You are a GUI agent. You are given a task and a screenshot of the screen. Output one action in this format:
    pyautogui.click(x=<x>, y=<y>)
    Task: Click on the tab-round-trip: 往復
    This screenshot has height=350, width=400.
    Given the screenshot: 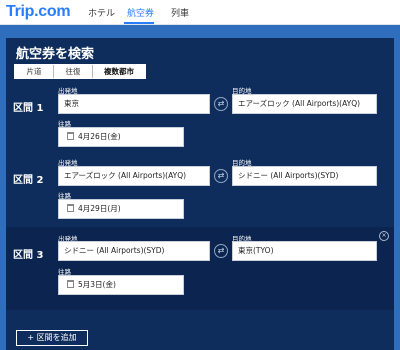 What is the action you would take?
    pyautogui.click(x=73, y=71)
    